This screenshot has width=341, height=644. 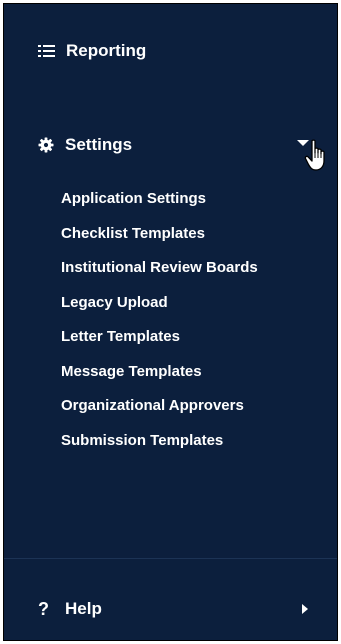 What do you see at coordinates (170, 609) in the screenshot?
I see `nav-item-help: ? Help` at bounding box center [170, 609].